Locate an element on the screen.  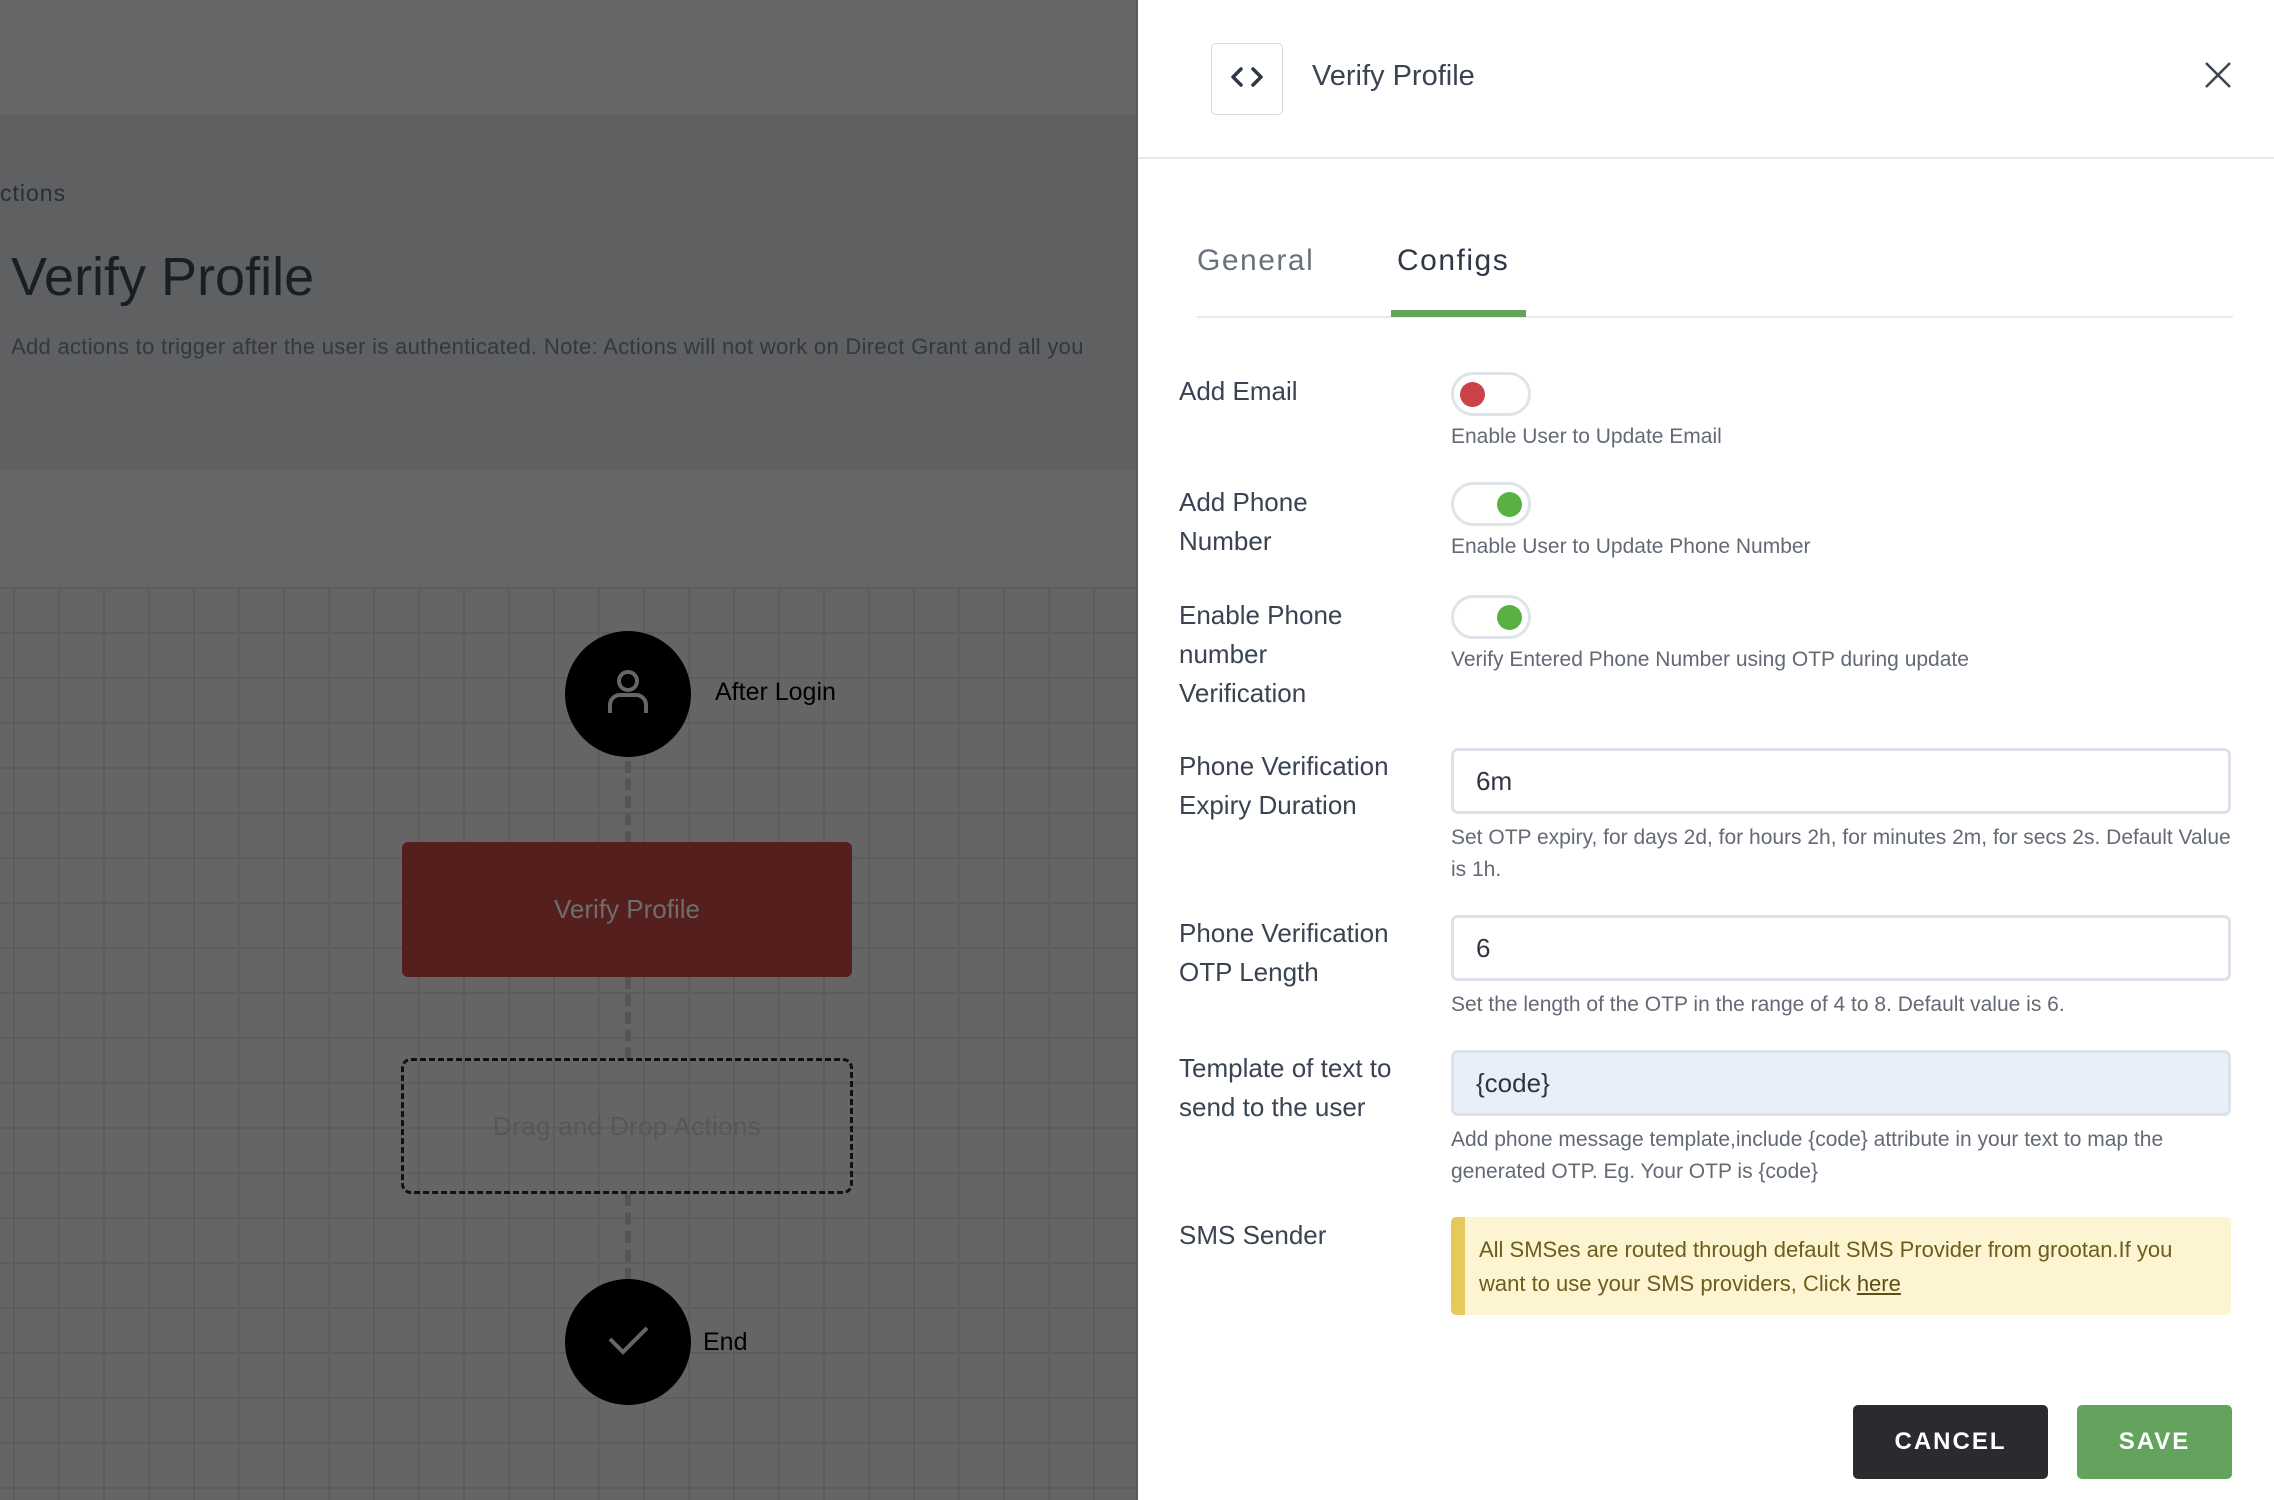
tab-general: General is located at coordinates (1255, 261).